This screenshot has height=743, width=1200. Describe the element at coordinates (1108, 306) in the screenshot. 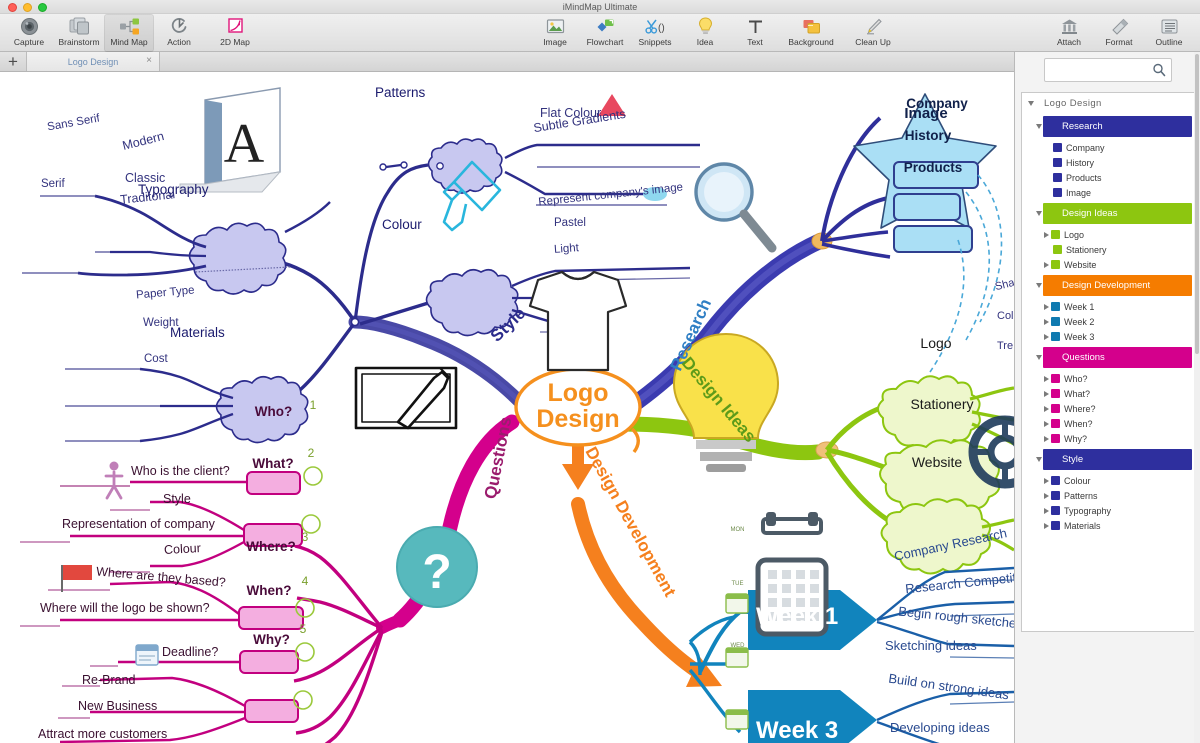

I see `outline-child-item: Week 1` at that location.